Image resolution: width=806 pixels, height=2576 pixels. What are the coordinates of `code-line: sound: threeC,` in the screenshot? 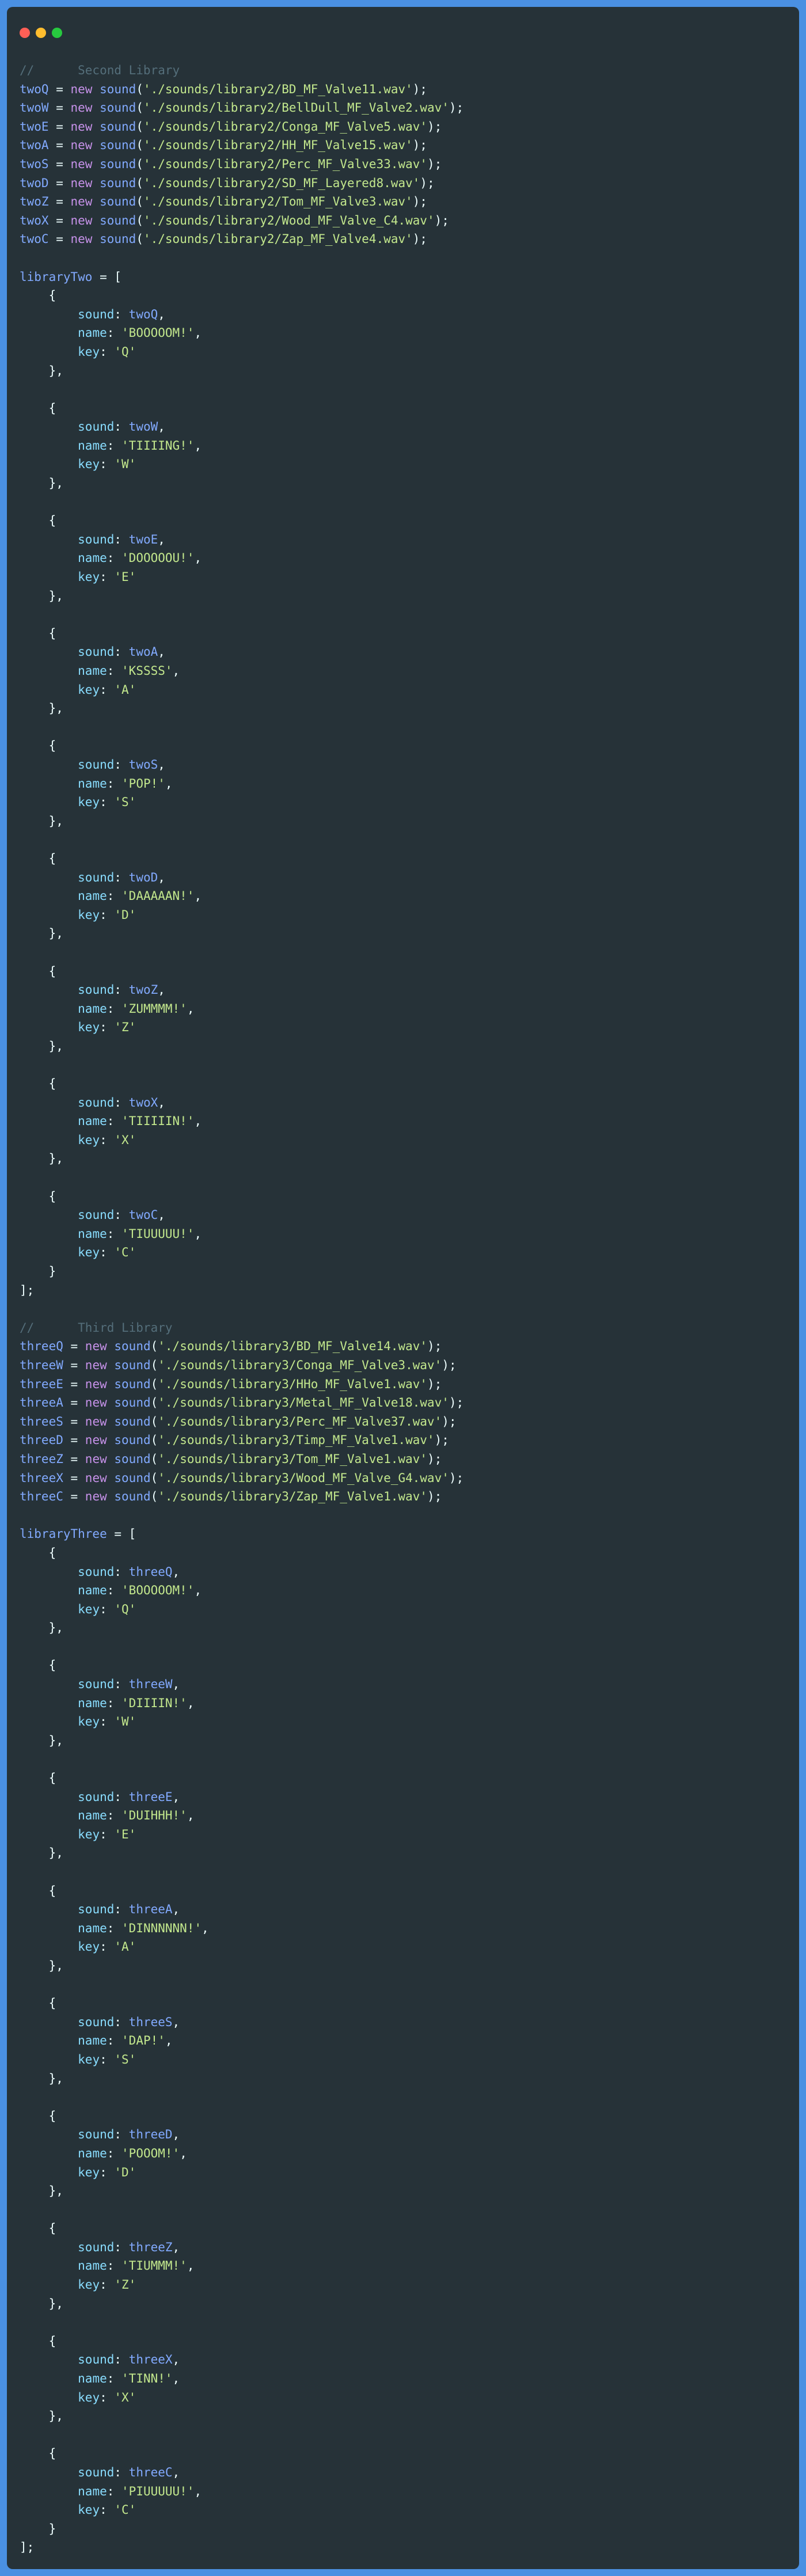 It's located at (241, 2473).